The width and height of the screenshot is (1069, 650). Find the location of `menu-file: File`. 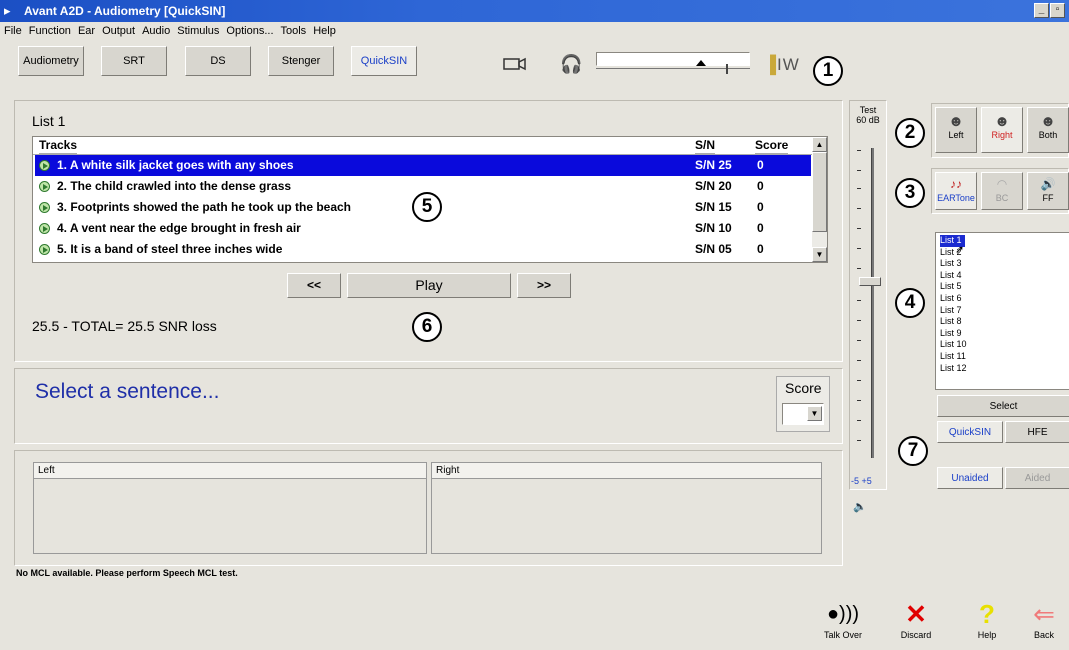

menu-file: File is located at coordinates (13, 31).